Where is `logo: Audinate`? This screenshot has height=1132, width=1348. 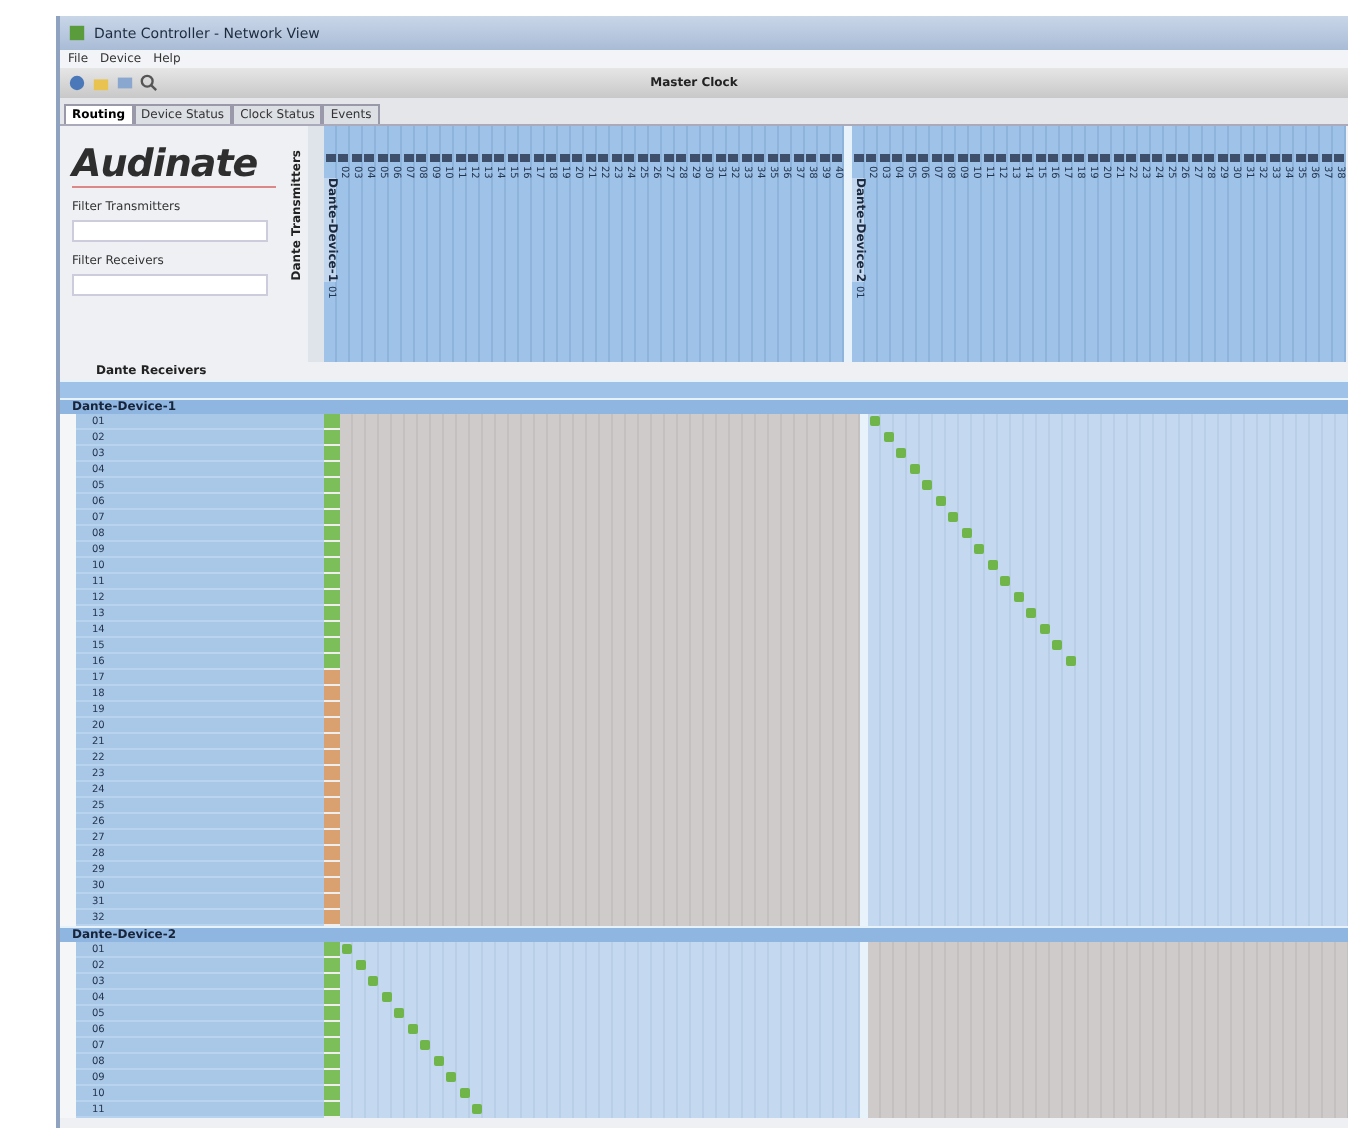 logo: Audinate is located at coordinates (174, 165).